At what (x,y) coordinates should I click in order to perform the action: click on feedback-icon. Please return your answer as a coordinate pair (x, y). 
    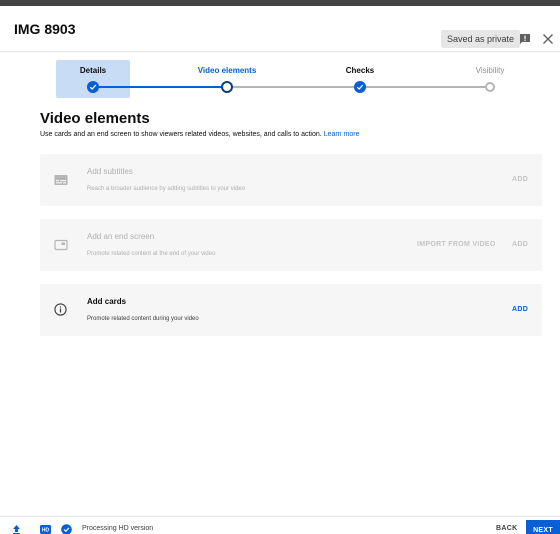
    Looking at the image, I should click on (525, 39).